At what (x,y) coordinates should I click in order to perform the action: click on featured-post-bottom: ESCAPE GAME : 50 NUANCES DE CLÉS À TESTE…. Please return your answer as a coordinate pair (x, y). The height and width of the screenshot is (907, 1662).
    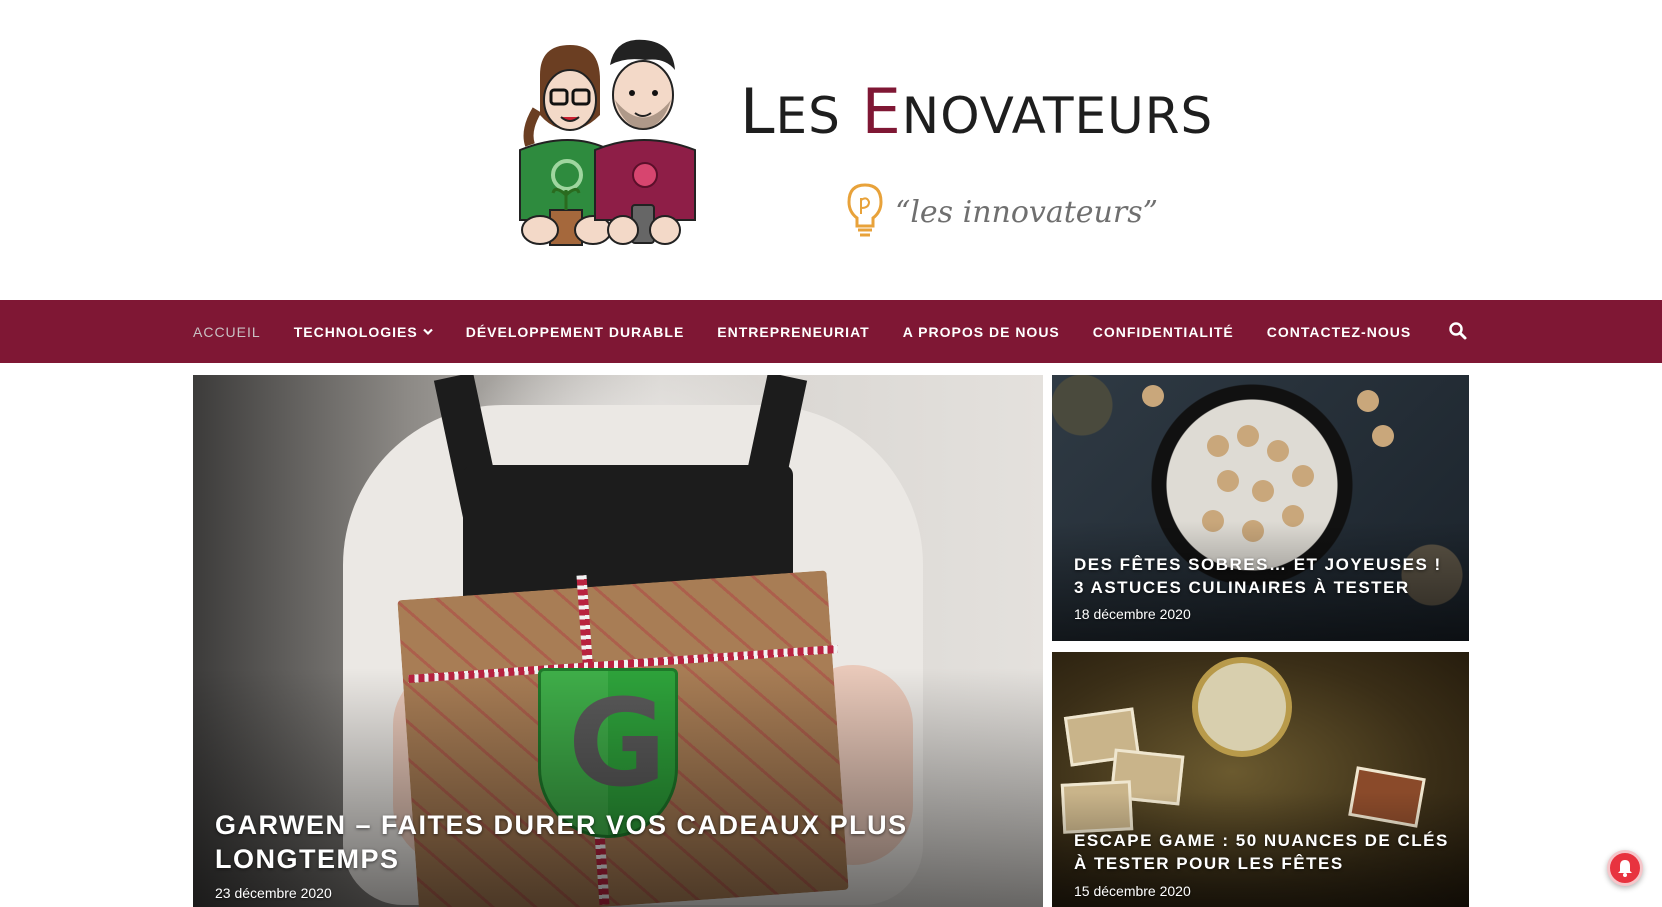
    Looking at the image, I should click on (1260, 779).